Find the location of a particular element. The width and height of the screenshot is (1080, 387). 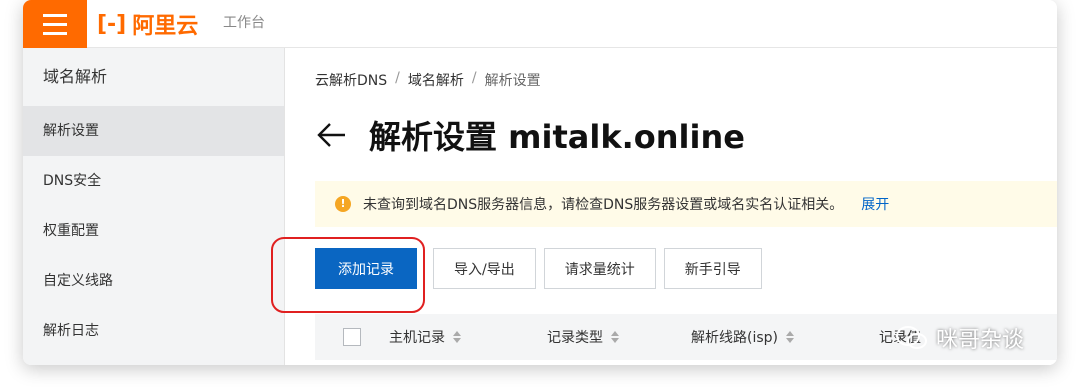

brand-name: 阿里云 is located at coordinates (165, 26).